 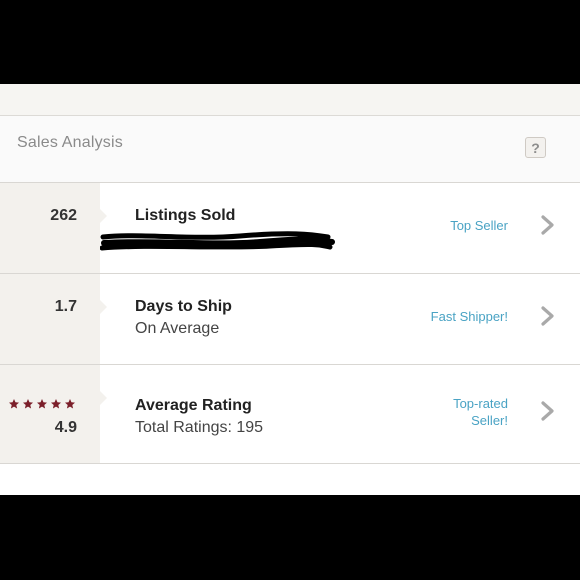 I want to click on star-rating, so click(x=42, y=404).